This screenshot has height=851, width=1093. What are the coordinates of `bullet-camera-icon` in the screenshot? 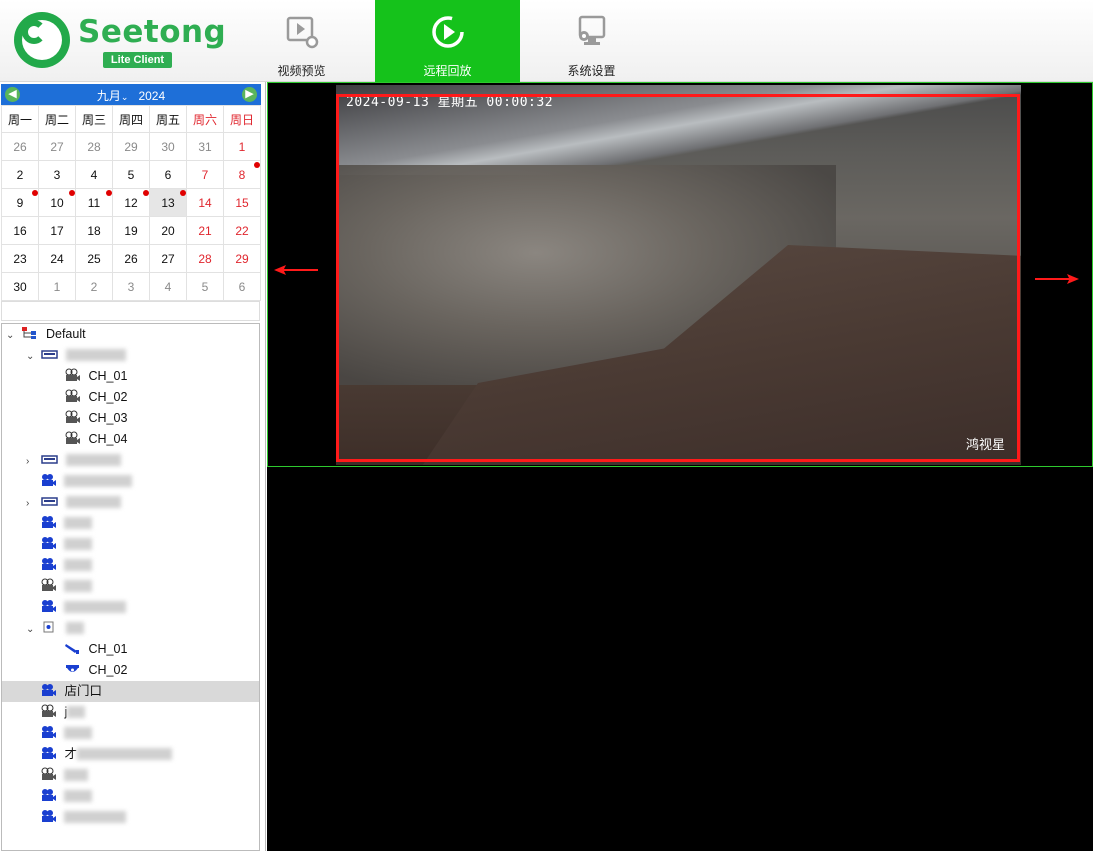 It's located at (72, 649).